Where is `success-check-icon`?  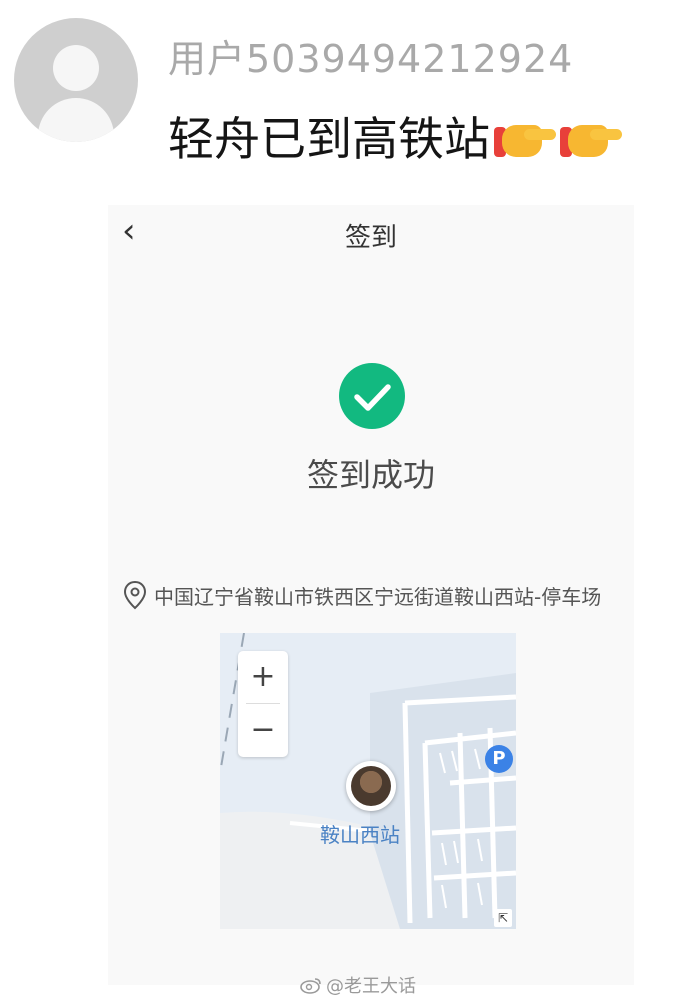
success-check-icon is located at coordinates (372, 396).